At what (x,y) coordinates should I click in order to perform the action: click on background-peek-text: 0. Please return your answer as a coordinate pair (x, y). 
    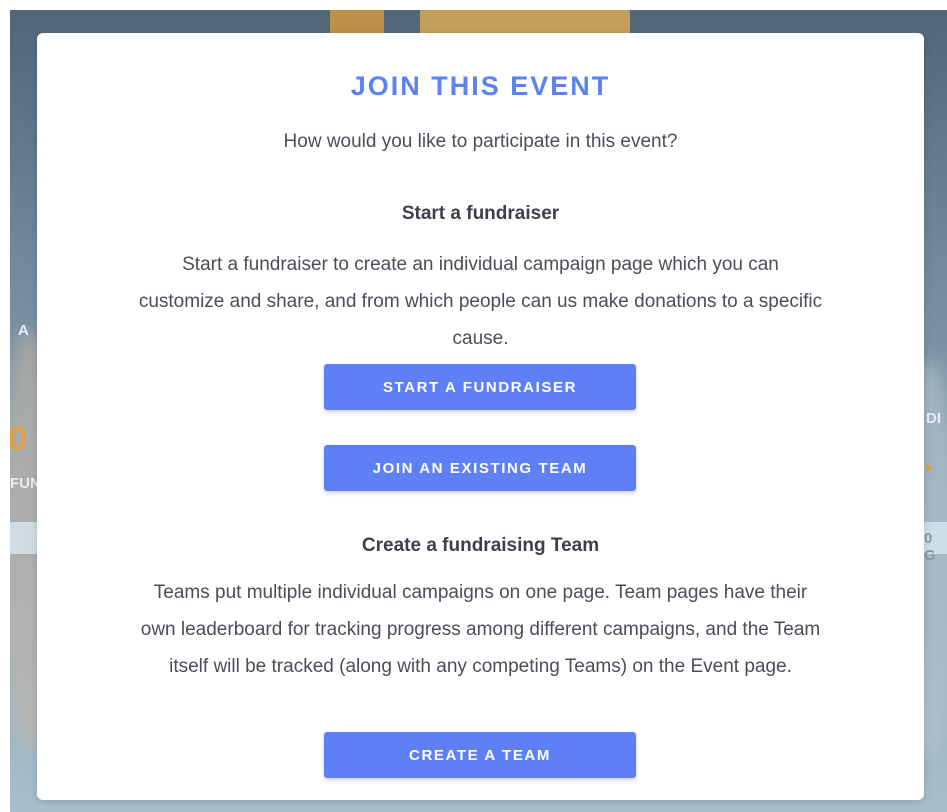
    Looking at the image, I should click on (17, 439).